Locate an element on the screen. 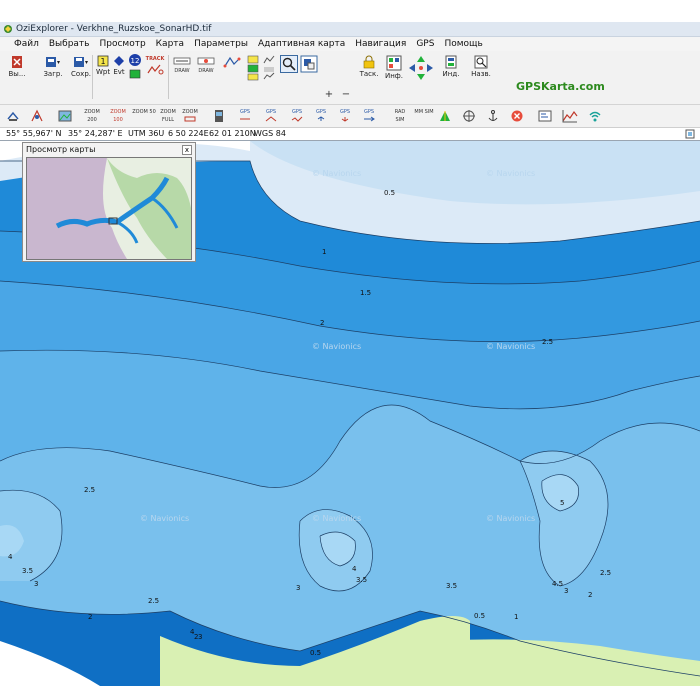  move-map-button is located at coordinates (13, 117).